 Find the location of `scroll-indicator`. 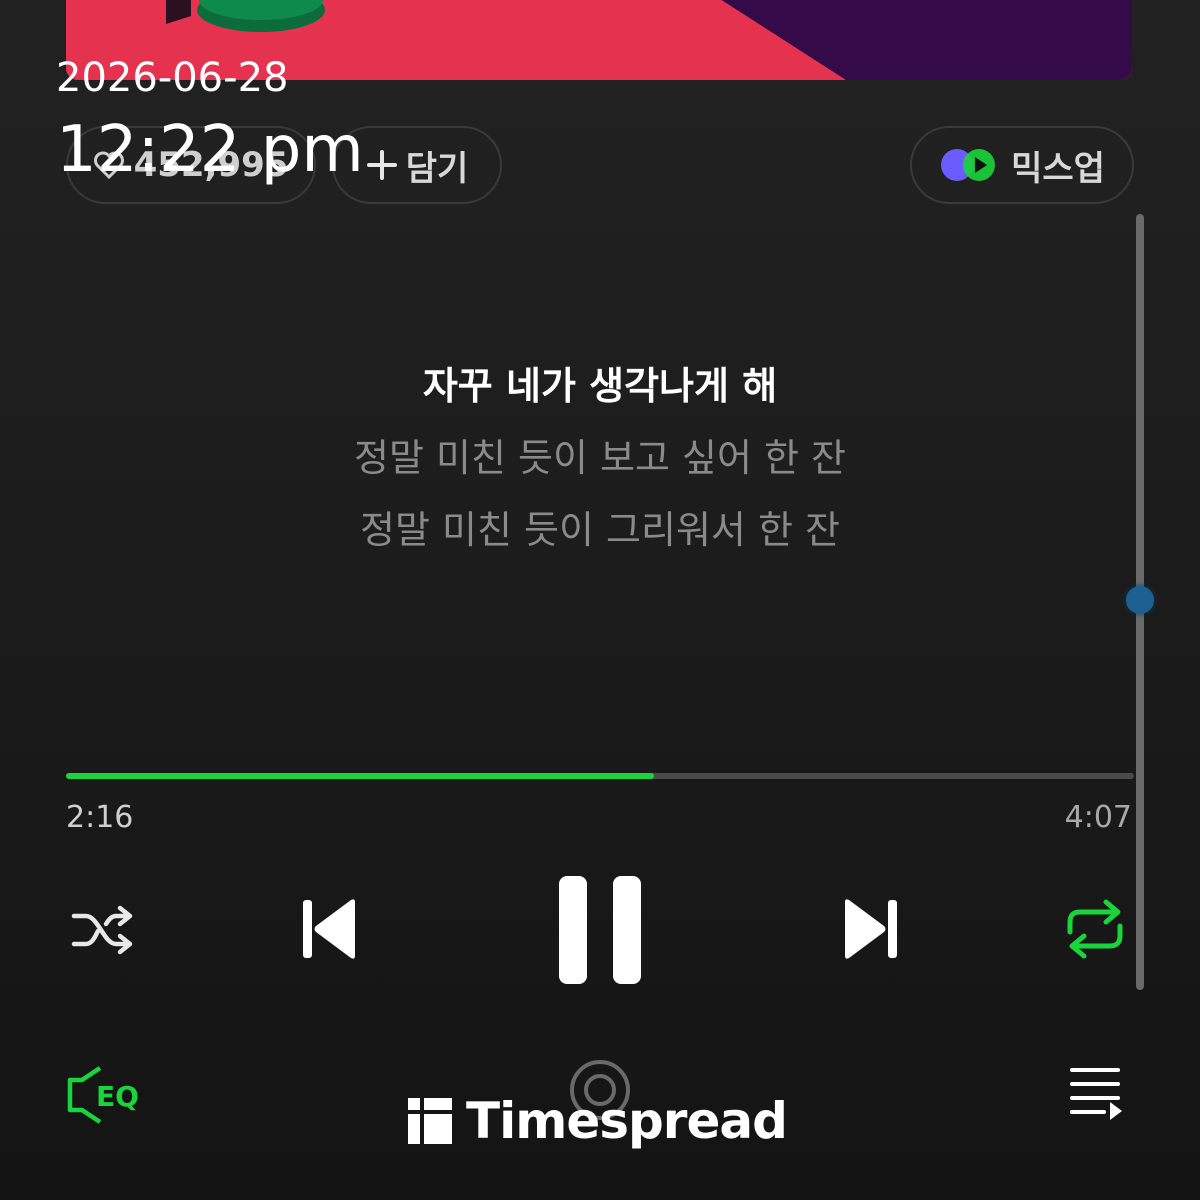

scroll-indicator is located at coordinates (1140, 600).